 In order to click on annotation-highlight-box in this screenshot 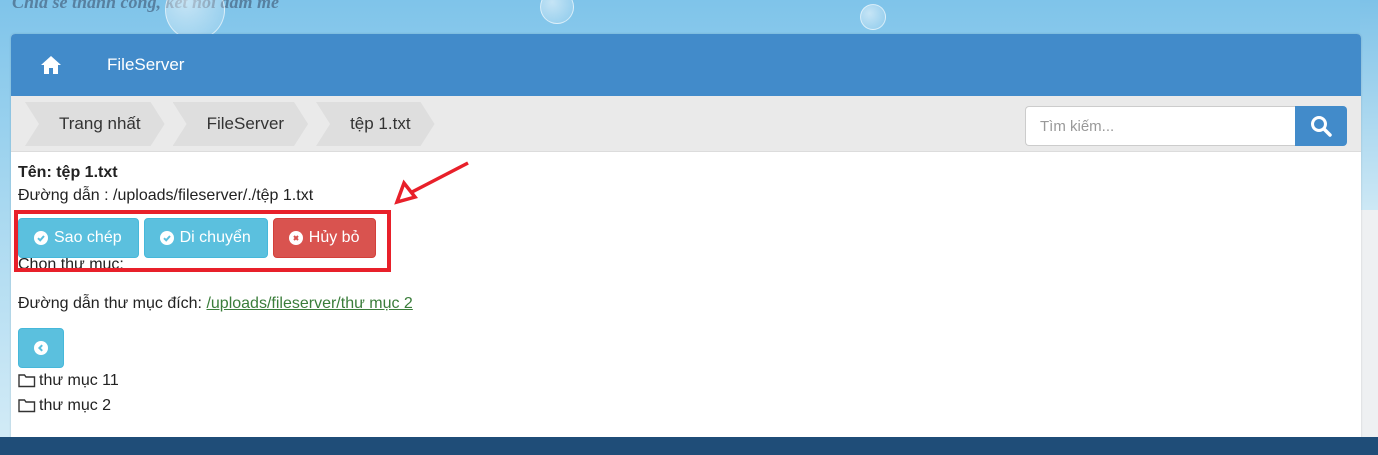, I will do `click(202, 241)`.